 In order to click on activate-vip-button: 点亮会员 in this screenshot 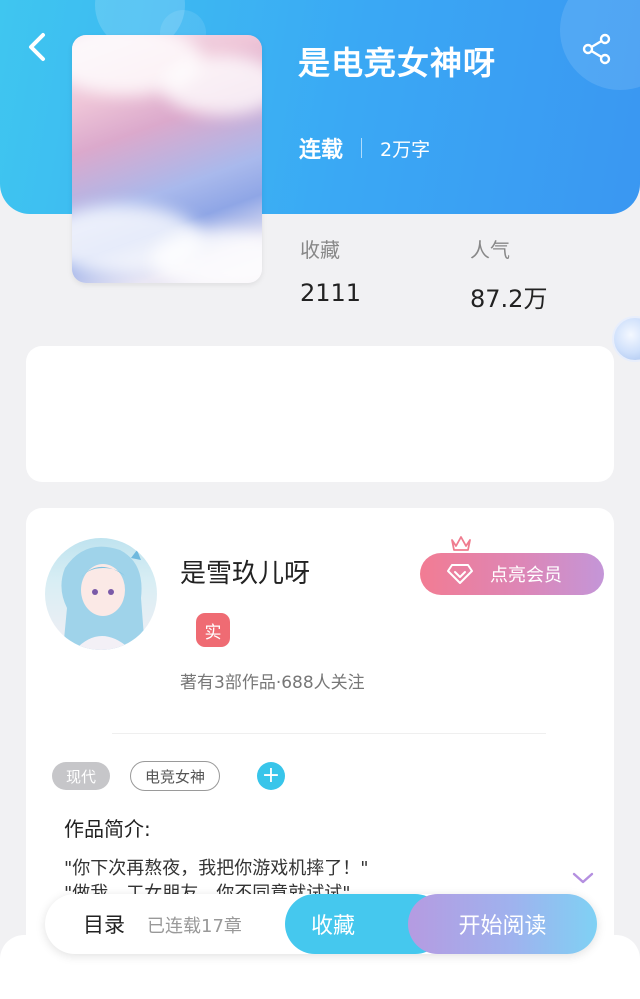, I will do `click(512, 574)`.